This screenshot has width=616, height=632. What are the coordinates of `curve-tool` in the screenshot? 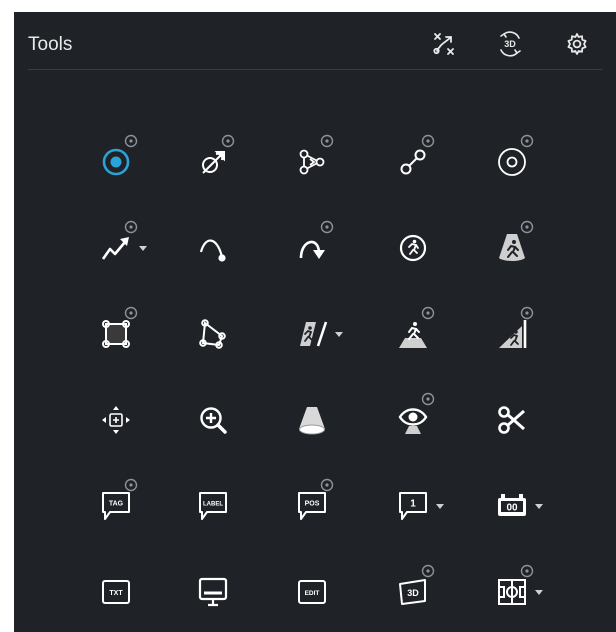 It's located at (210, 246).